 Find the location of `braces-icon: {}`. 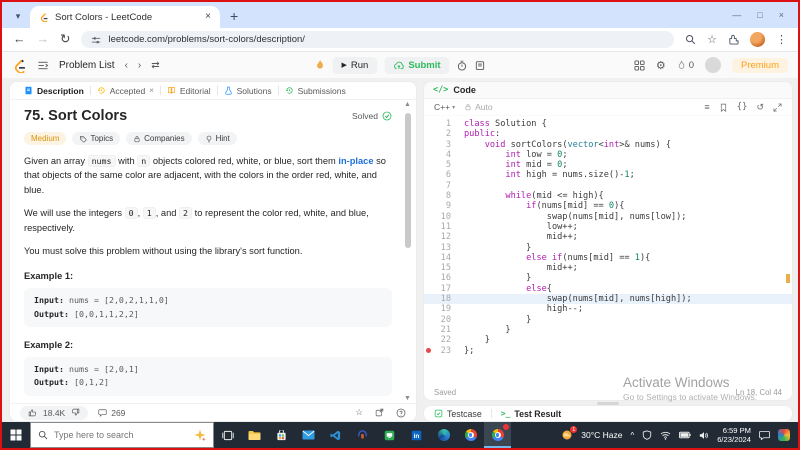

braces-icon: {} is located at coordinates (742, 107).